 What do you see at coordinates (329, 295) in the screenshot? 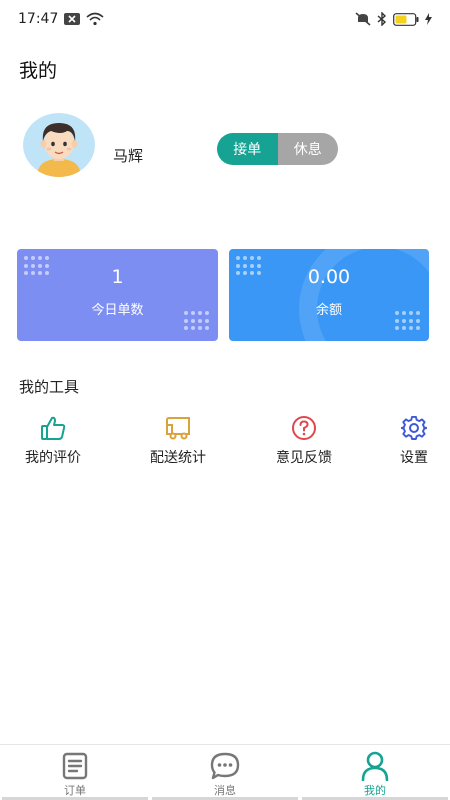
I see `balance-card: 0.00 余额` at bounding box center [329, 295].